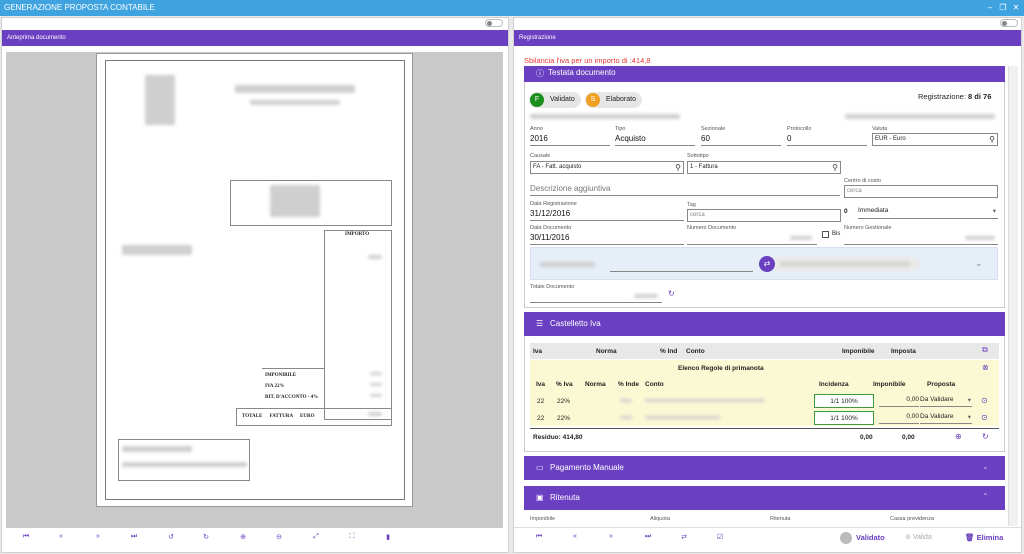 The width and height of the screenshot is (1024, 554). I want to click on fullscreen-icon: ⛶, so click(352, 537).